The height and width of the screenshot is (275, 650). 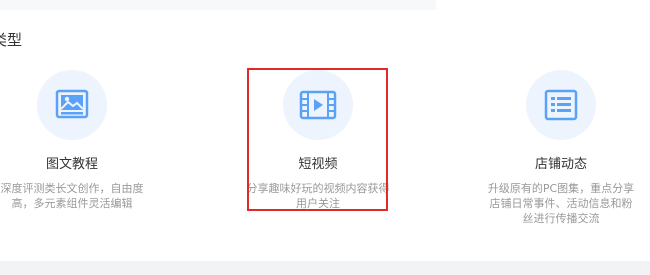 I want to click on bottom-strip, so click(x=325, y=268).